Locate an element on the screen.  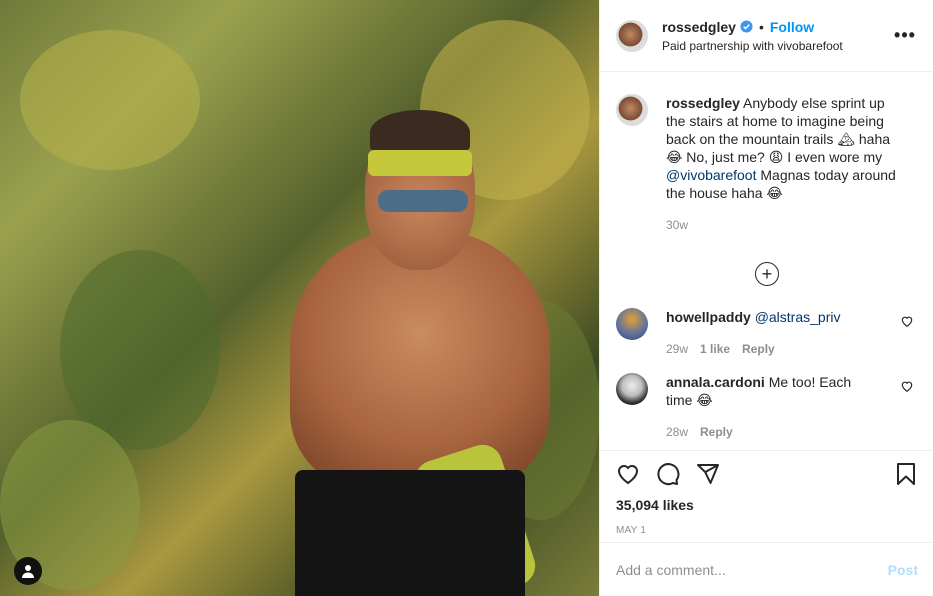
runner-shorts is located at coordinates (410, 533).